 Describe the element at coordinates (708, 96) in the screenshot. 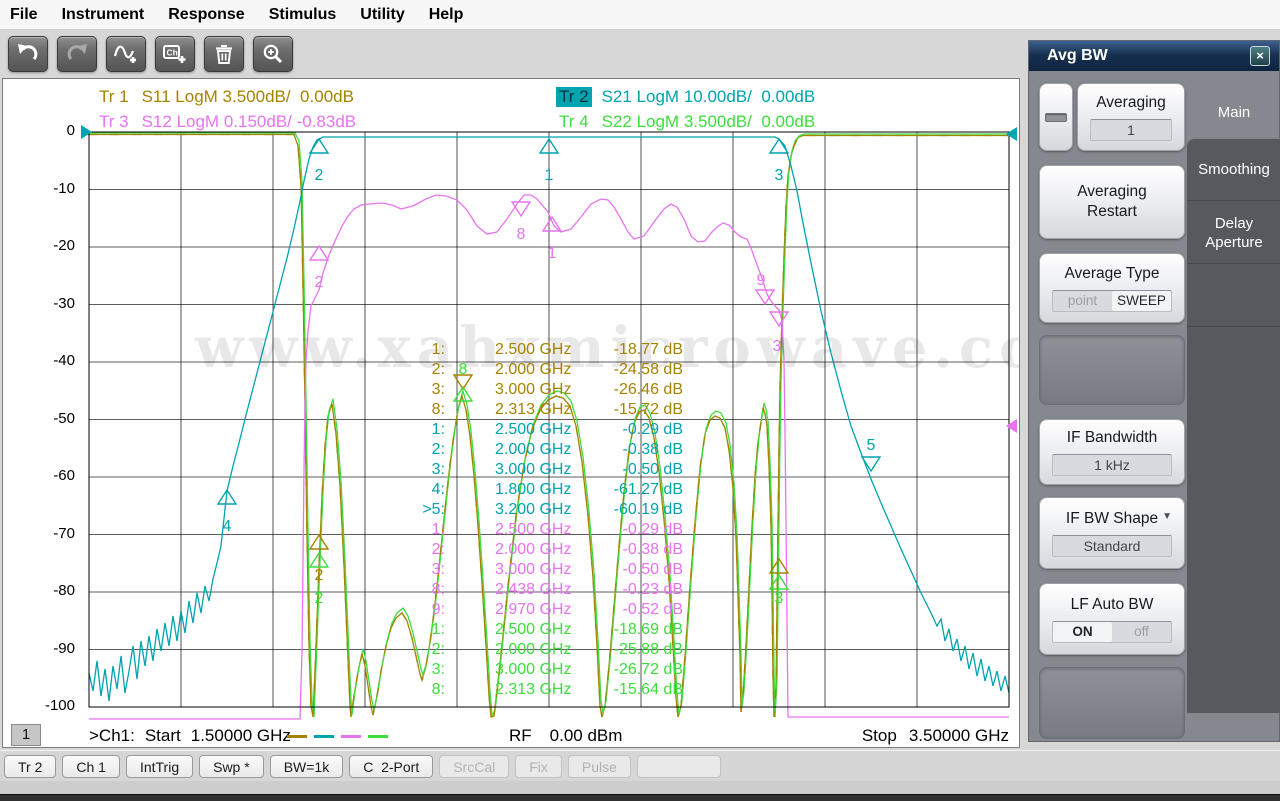

I see `trace-format: S21 LogM 10.00dB/ 0.00dB` at that location.